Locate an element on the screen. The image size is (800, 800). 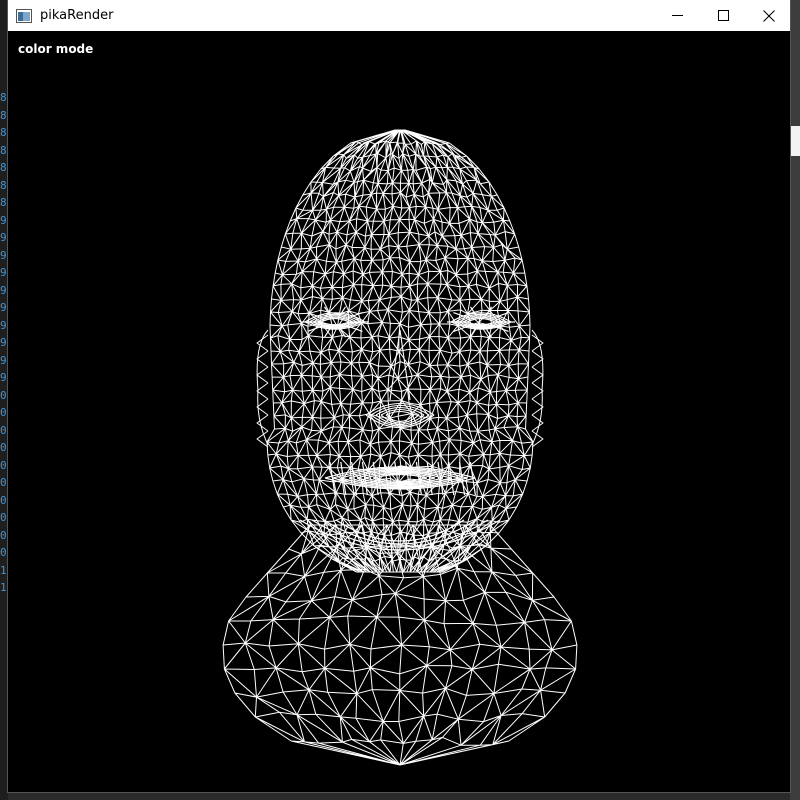
background-line-number: 96 is located at coordinates (4, 325).